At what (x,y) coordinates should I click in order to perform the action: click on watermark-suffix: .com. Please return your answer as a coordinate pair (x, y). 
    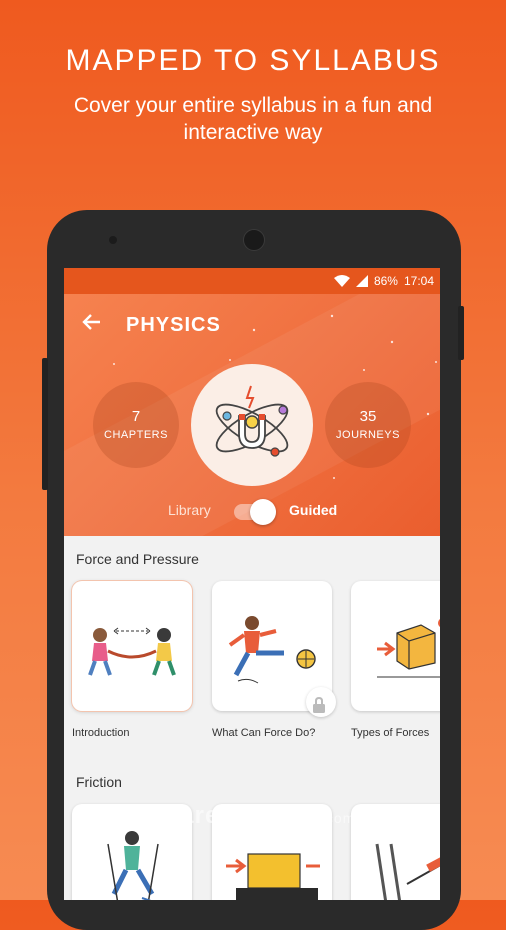
    Looking at the image, I should click on (338, 818).